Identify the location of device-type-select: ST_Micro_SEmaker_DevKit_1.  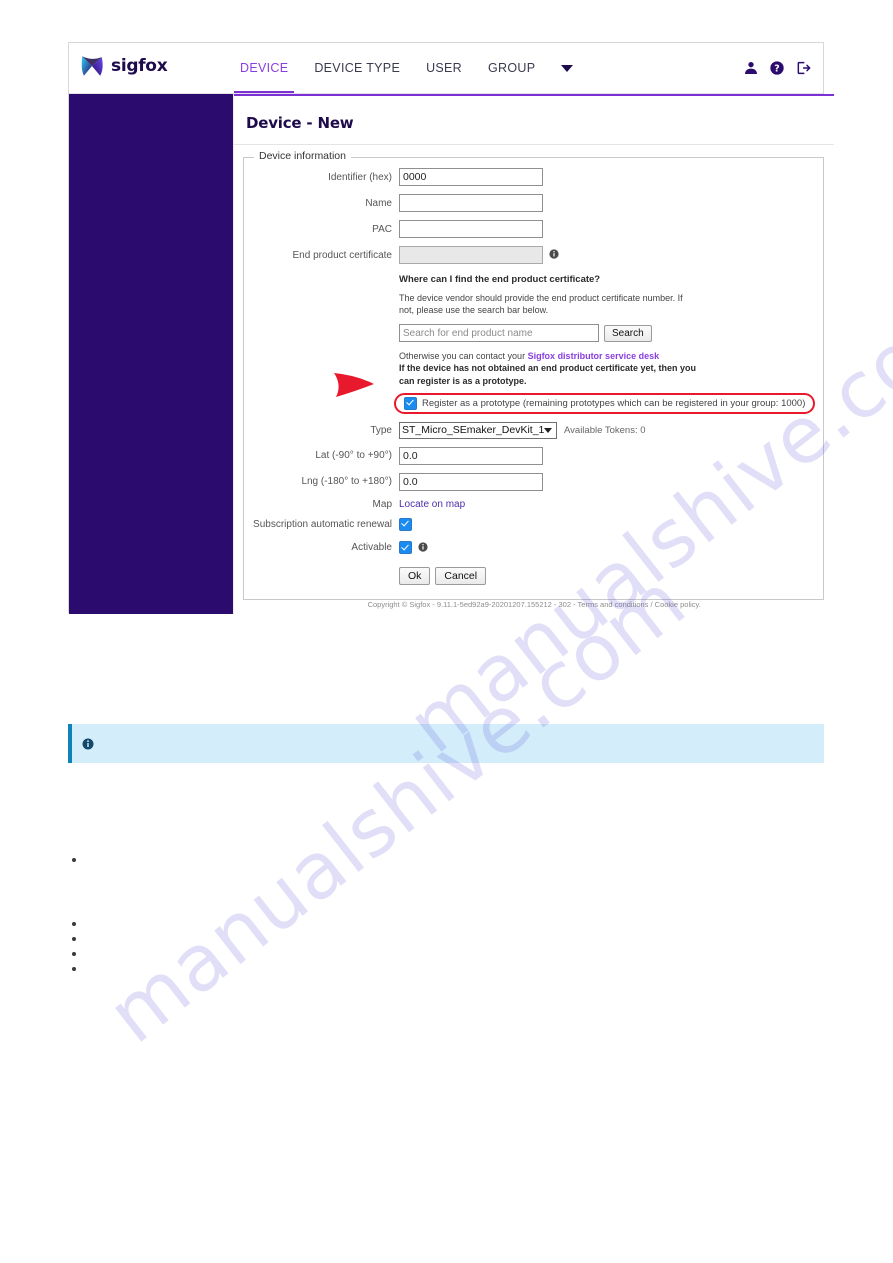
(478, 430).